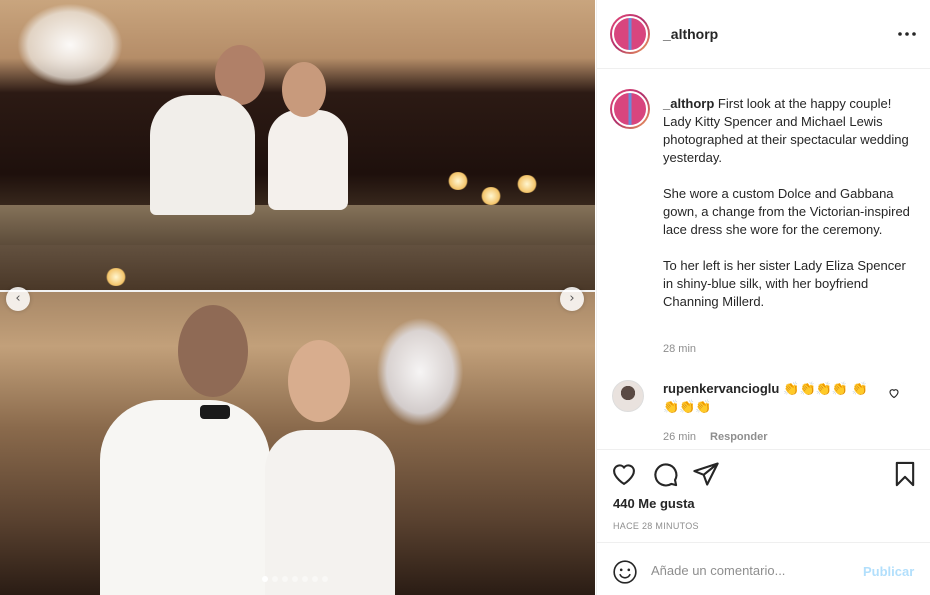 This screenshot has width=930, height=595. What do you see at coordinates (215, 412) in the screenshot?
I see `bow-tie` at bounding box center [215, 412].